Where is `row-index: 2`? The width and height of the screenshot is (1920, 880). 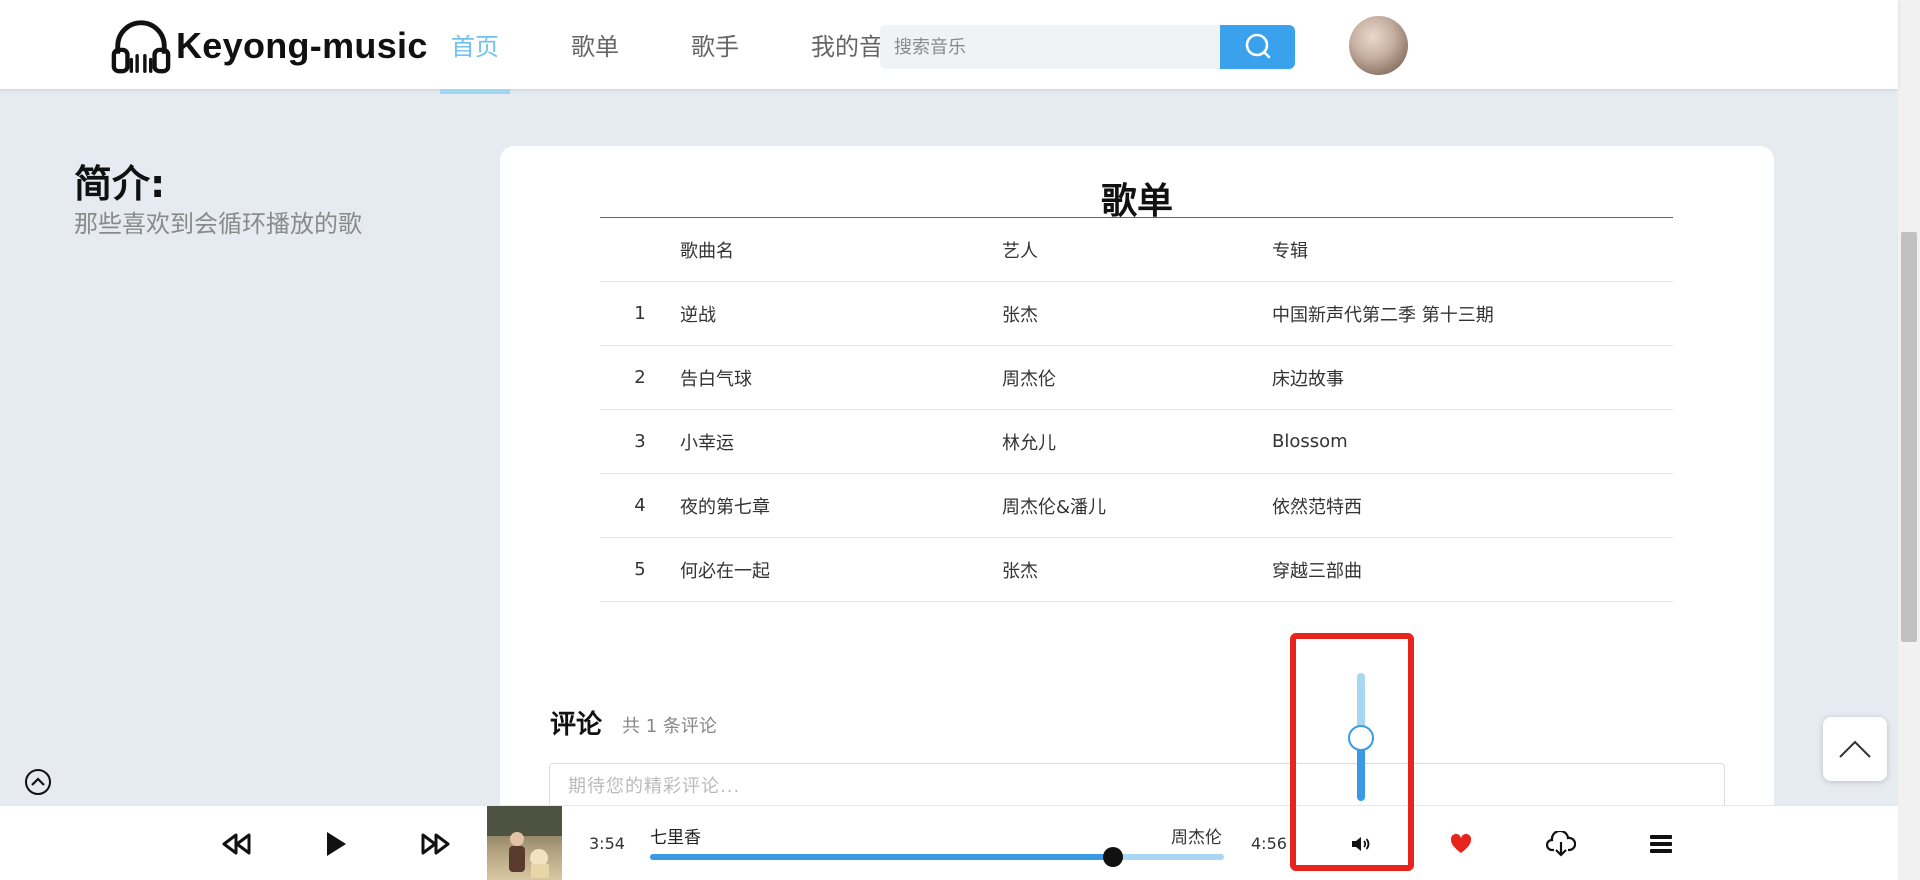 row-index: 2 is located at coordinates (640, 377).